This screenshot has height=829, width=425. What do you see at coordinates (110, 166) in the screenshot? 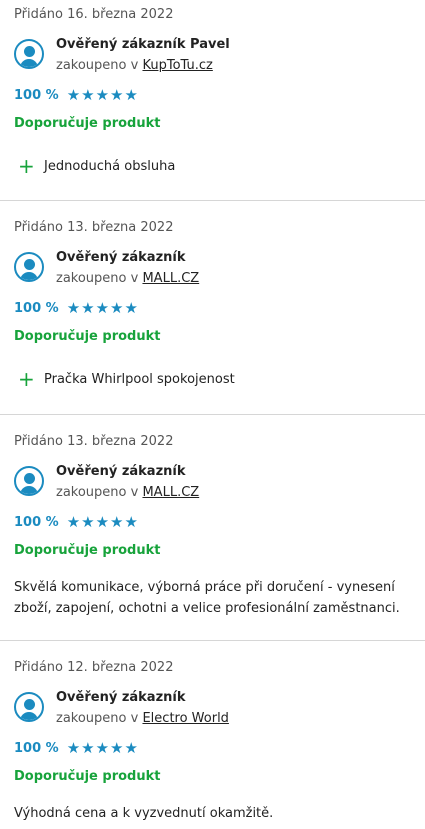
I see `pro-text: Jednoduchá obsluha` at bounding box center [110, 166].